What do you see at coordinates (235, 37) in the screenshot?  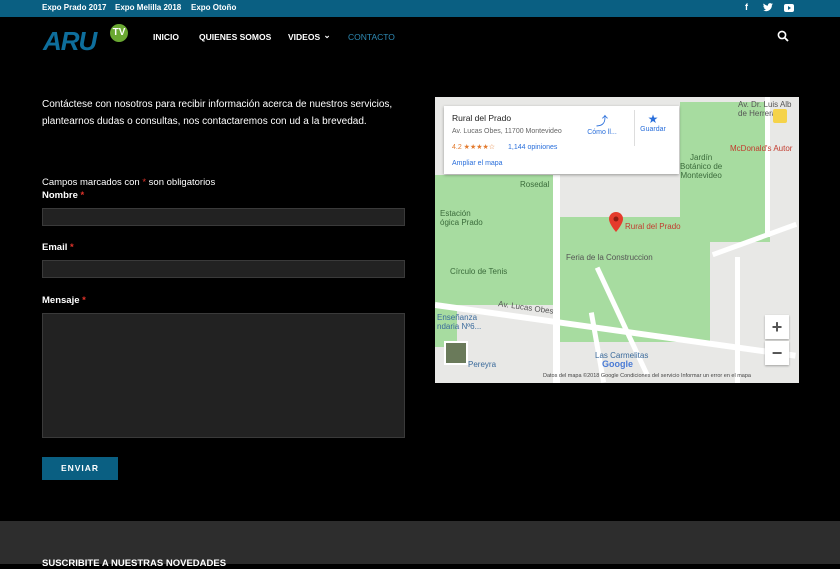 I see `nav-quienes-somos: QUIENES SOMOS` at bounding box center [235, 37].